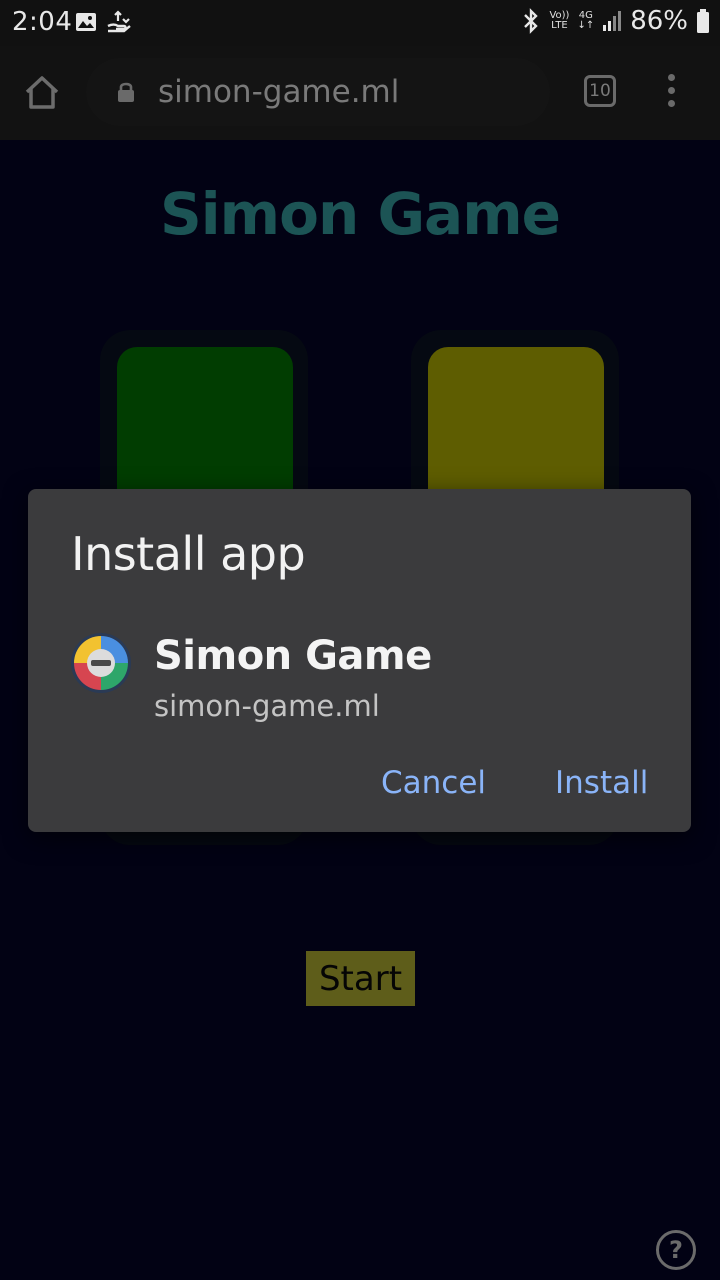  Describe the element at coordinates (267, 706) in the screenshot. I see `app-url: simon-game.ml` at that location.